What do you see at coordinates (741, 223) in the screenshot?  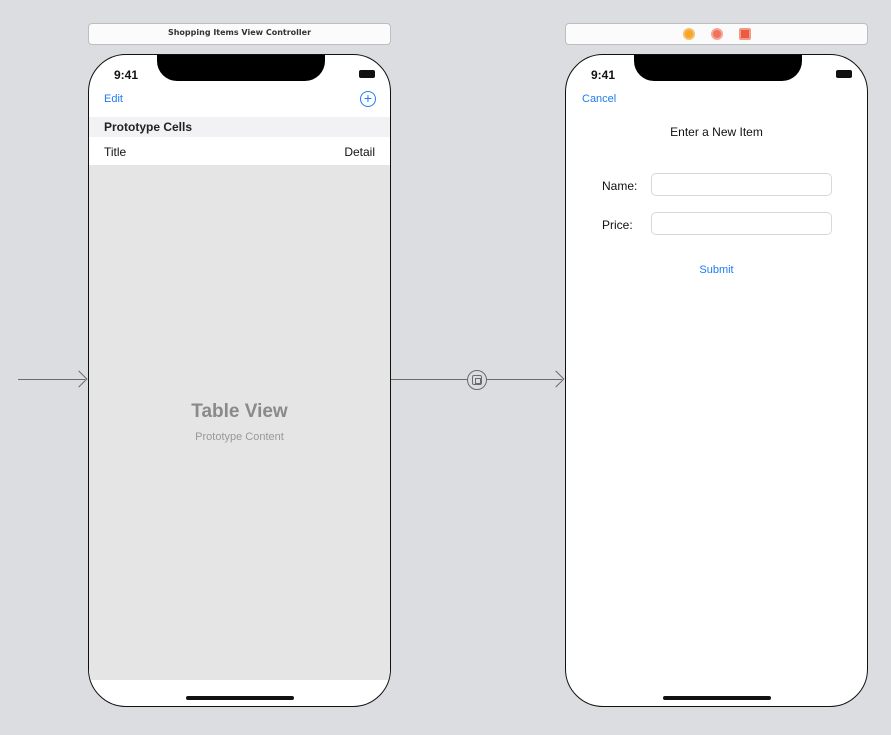 I see `price-field` at bounding box center [741, 223].